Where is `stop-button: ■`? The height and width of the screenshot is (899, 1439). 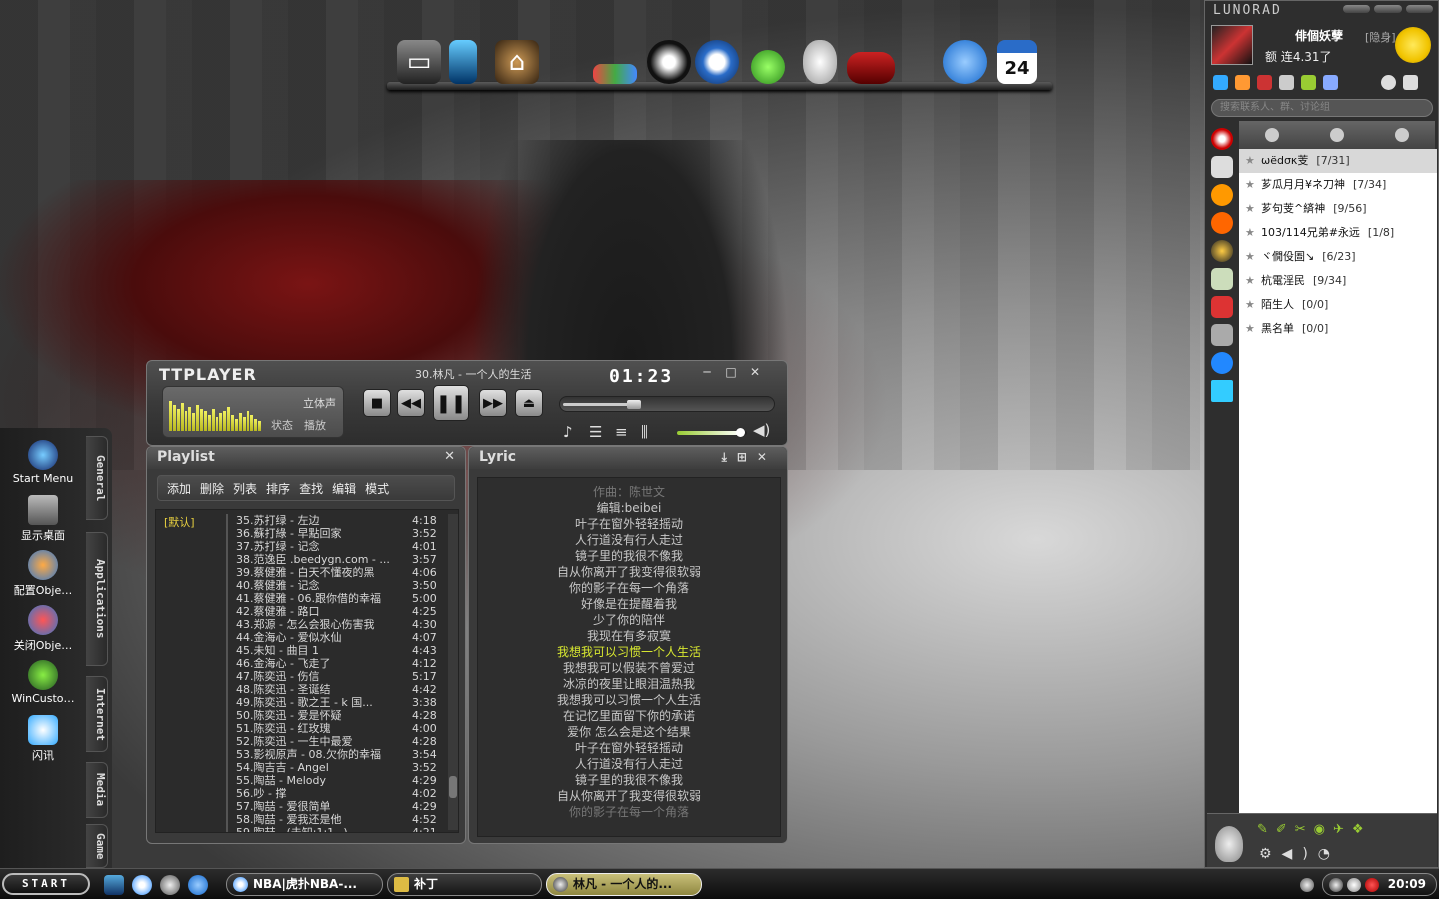
stop-button: ■ is located at coordinates (377, 403).